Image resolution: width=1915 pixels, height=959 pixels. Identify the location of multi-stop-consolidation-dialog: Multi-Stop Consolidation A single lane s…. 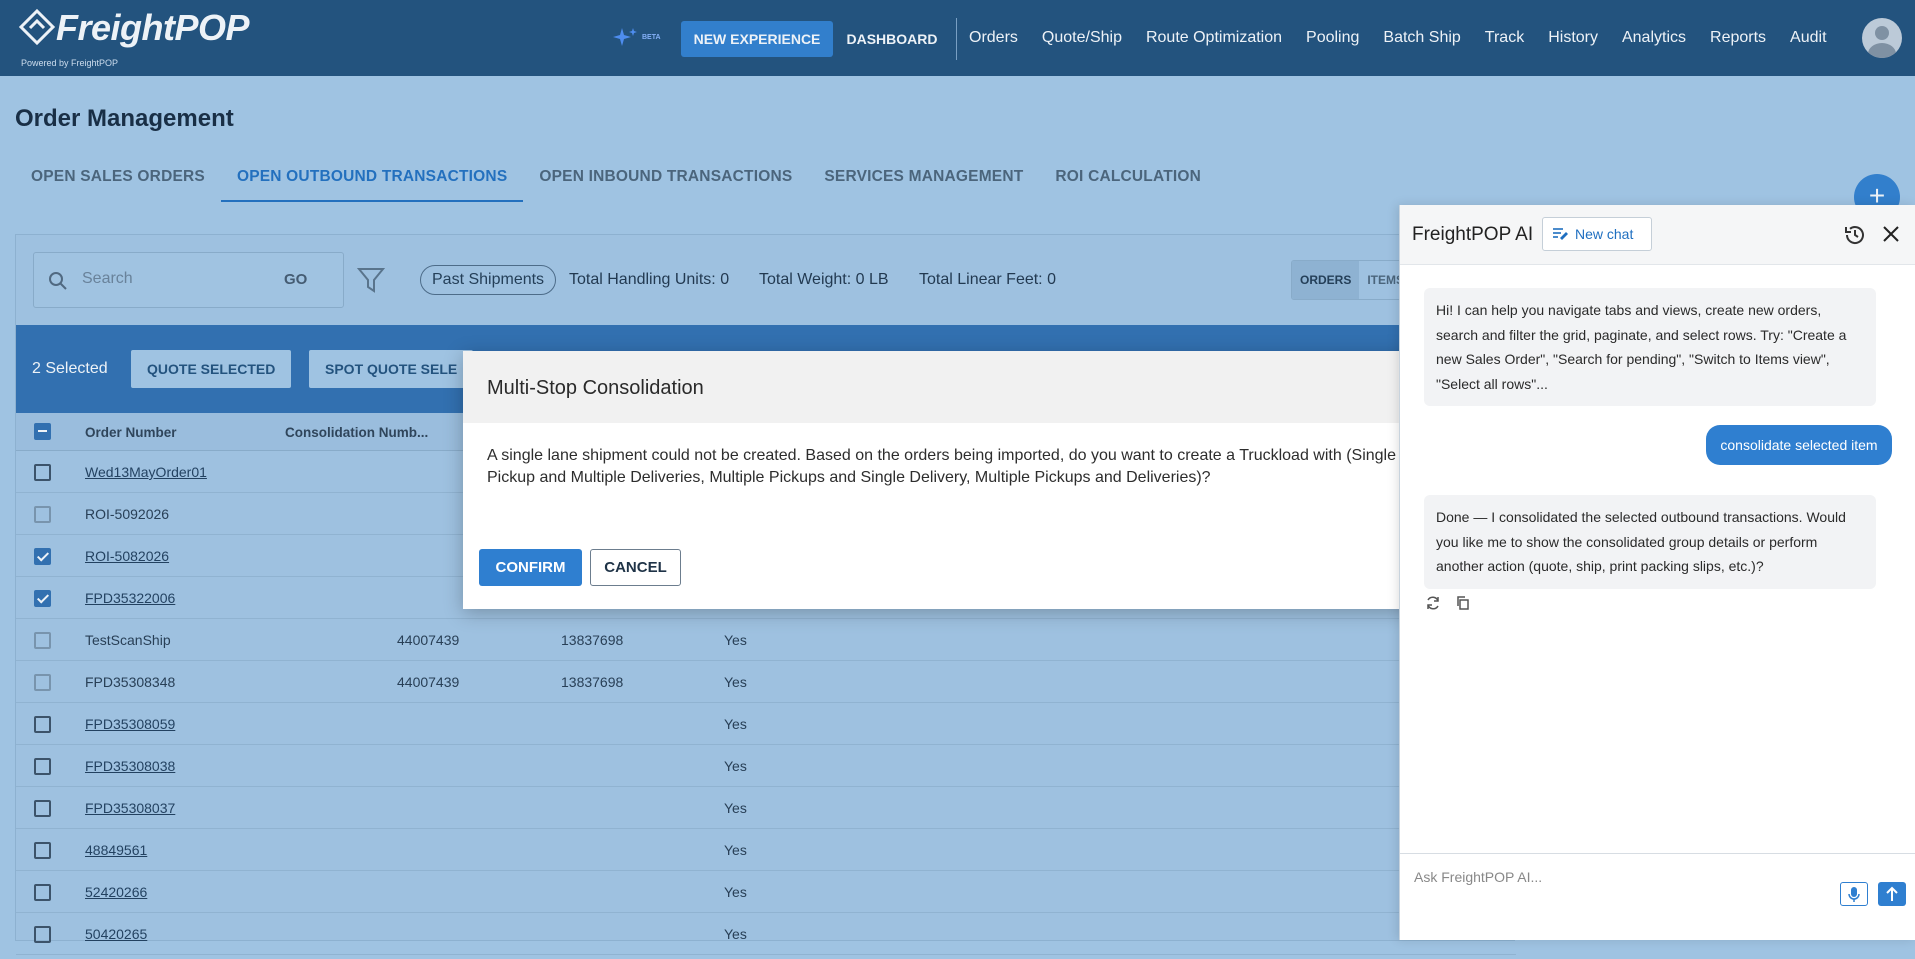
(963, 480).